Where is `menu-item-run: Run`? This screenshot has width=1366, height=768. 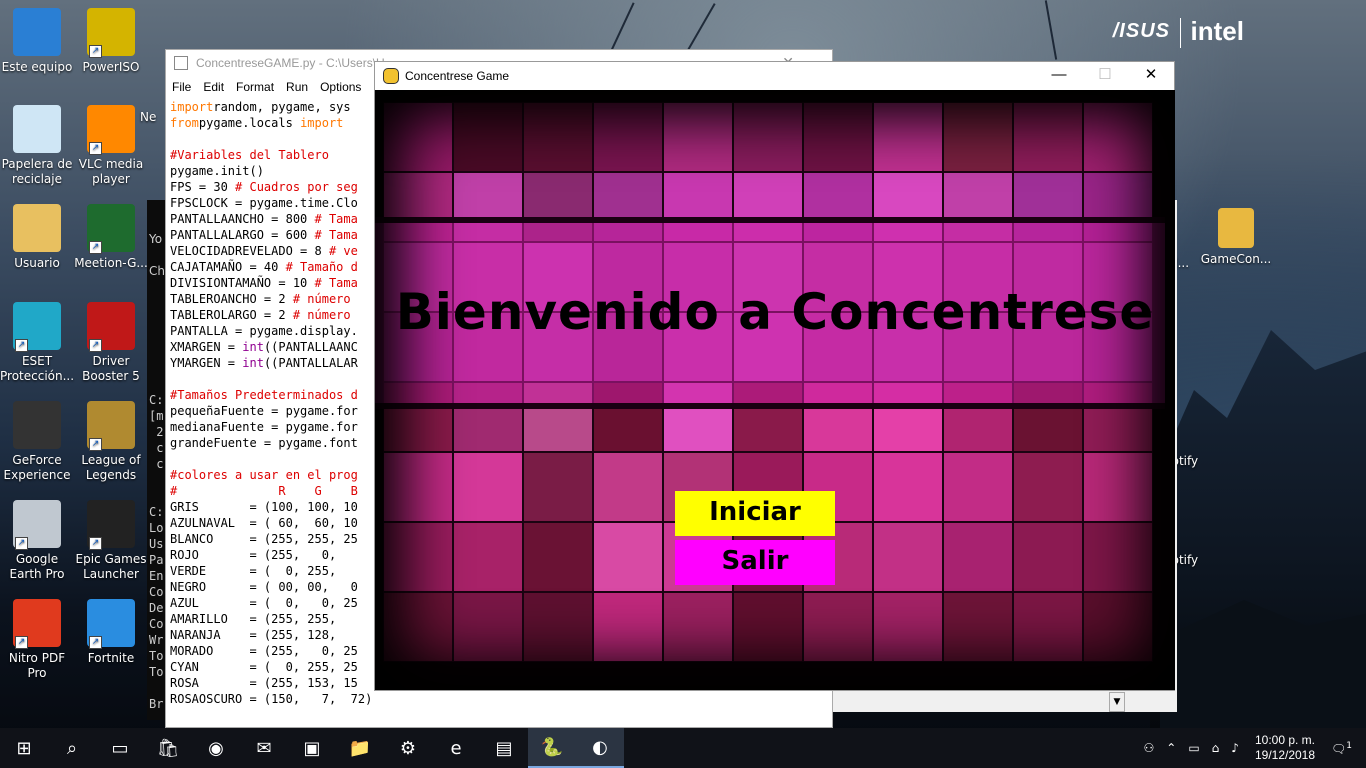 menu-item-run: Run is located at coordinates (297, 87).